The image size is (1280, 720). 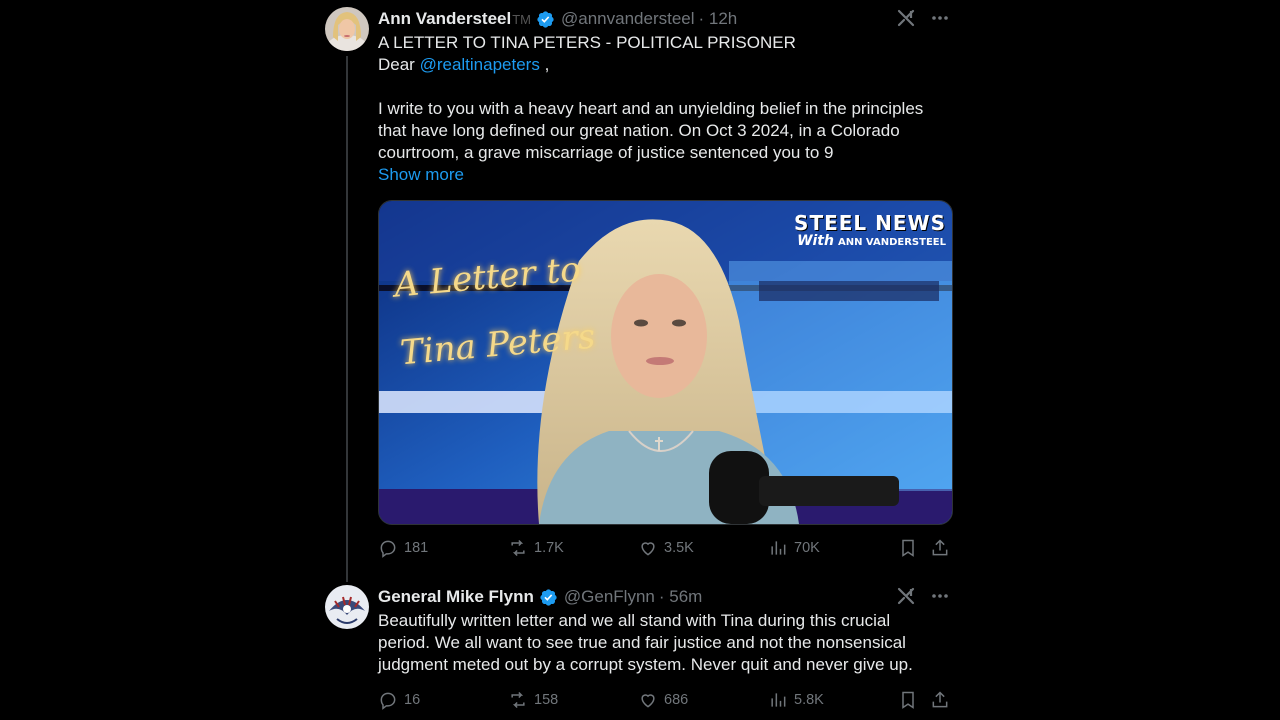 I want to click on post-time: · 12h, so click(x=718, y=19).